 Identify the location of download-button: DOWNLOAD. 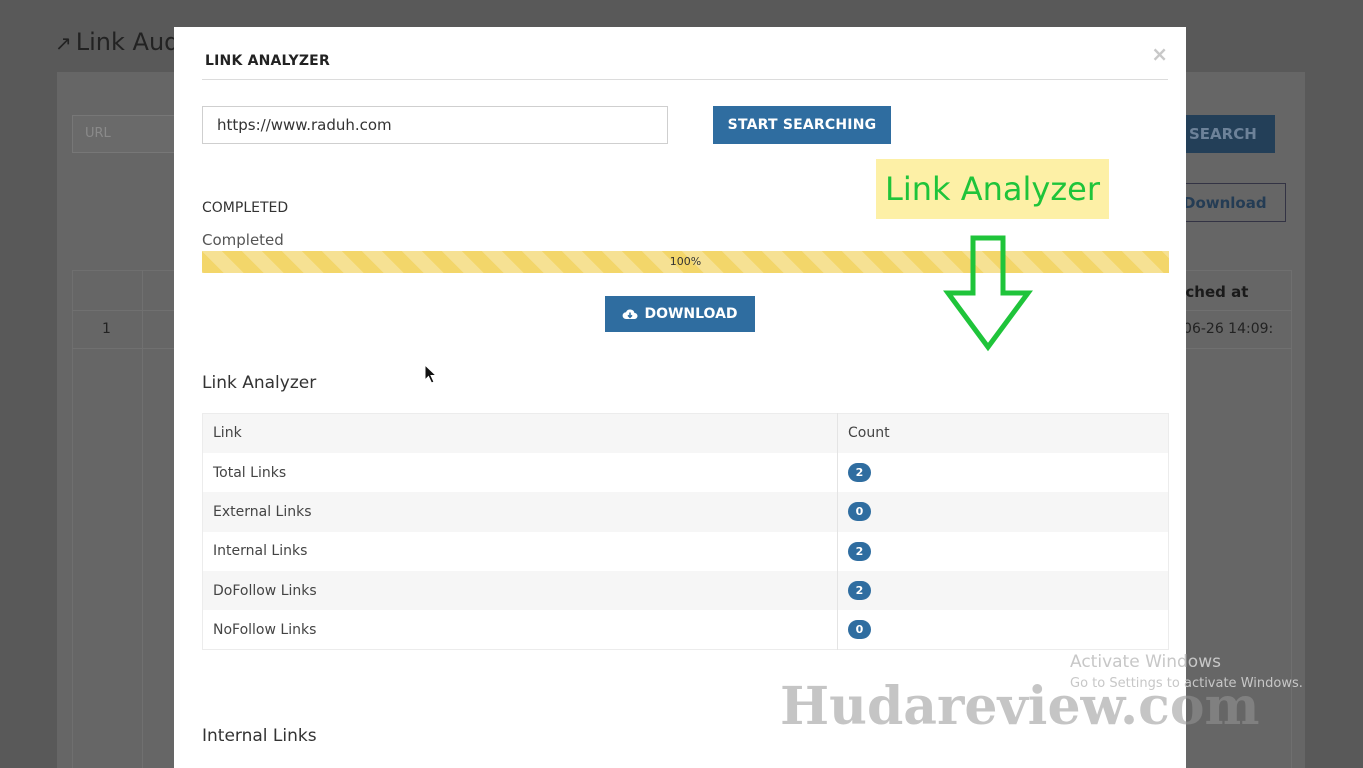
(680, 314).